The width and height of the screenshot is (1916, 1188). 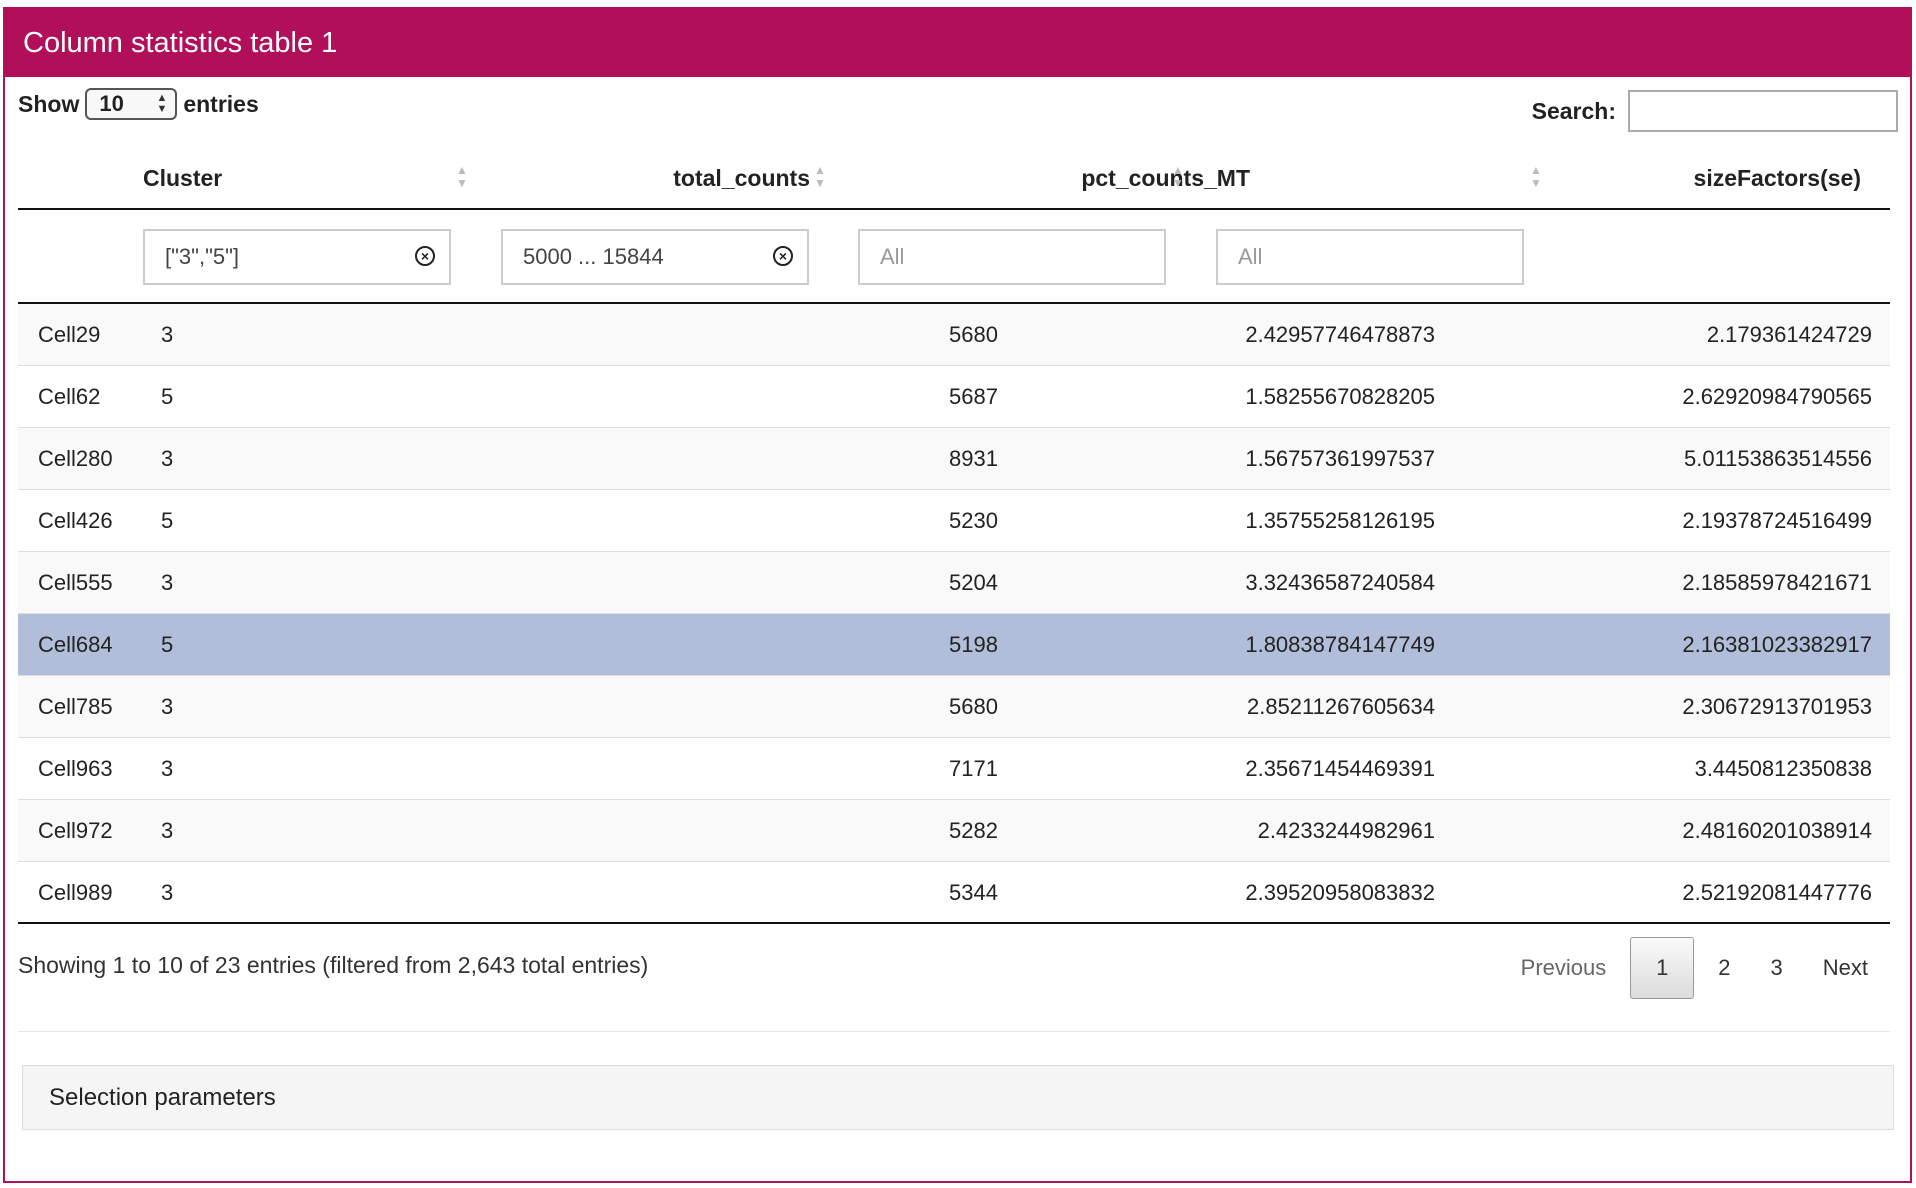 I want to click on entries-label: entries, so click(x=221, y=103).